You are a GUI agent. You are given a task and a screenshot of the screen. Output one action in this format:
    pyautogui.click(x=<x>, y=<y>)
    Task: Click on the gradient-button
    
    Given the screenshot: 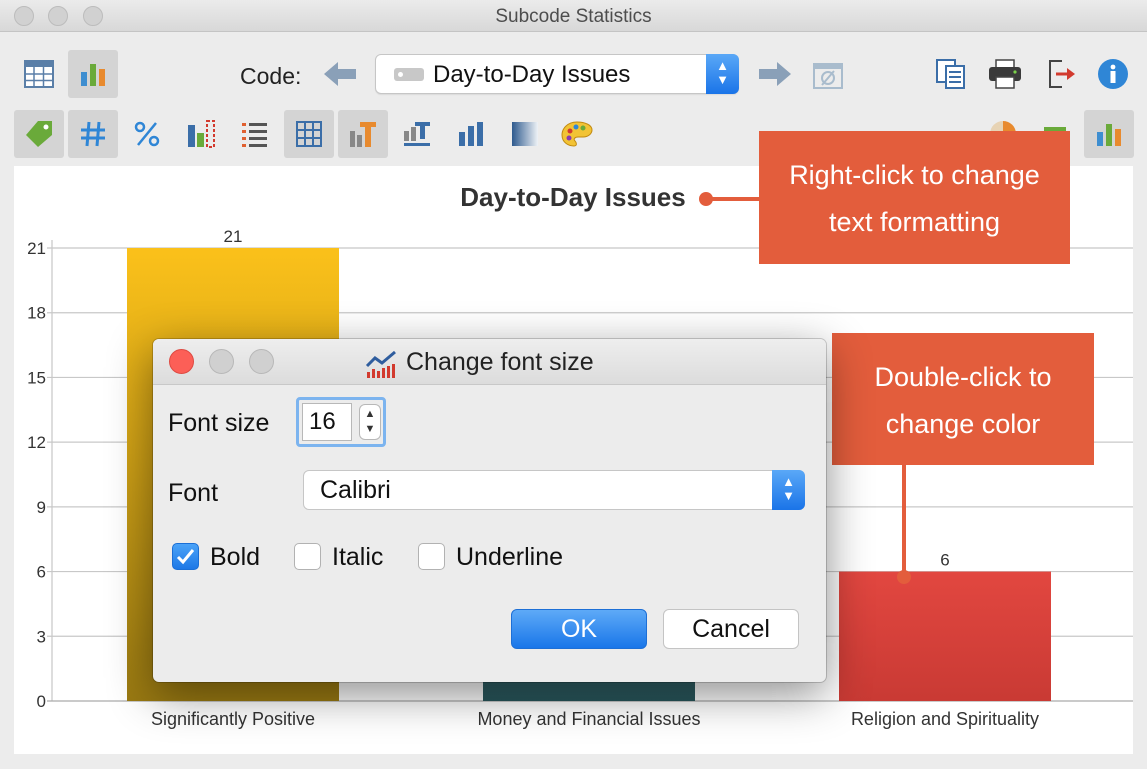 What is the action you would take?
    pyautogui.click(x=525, y=134)
    